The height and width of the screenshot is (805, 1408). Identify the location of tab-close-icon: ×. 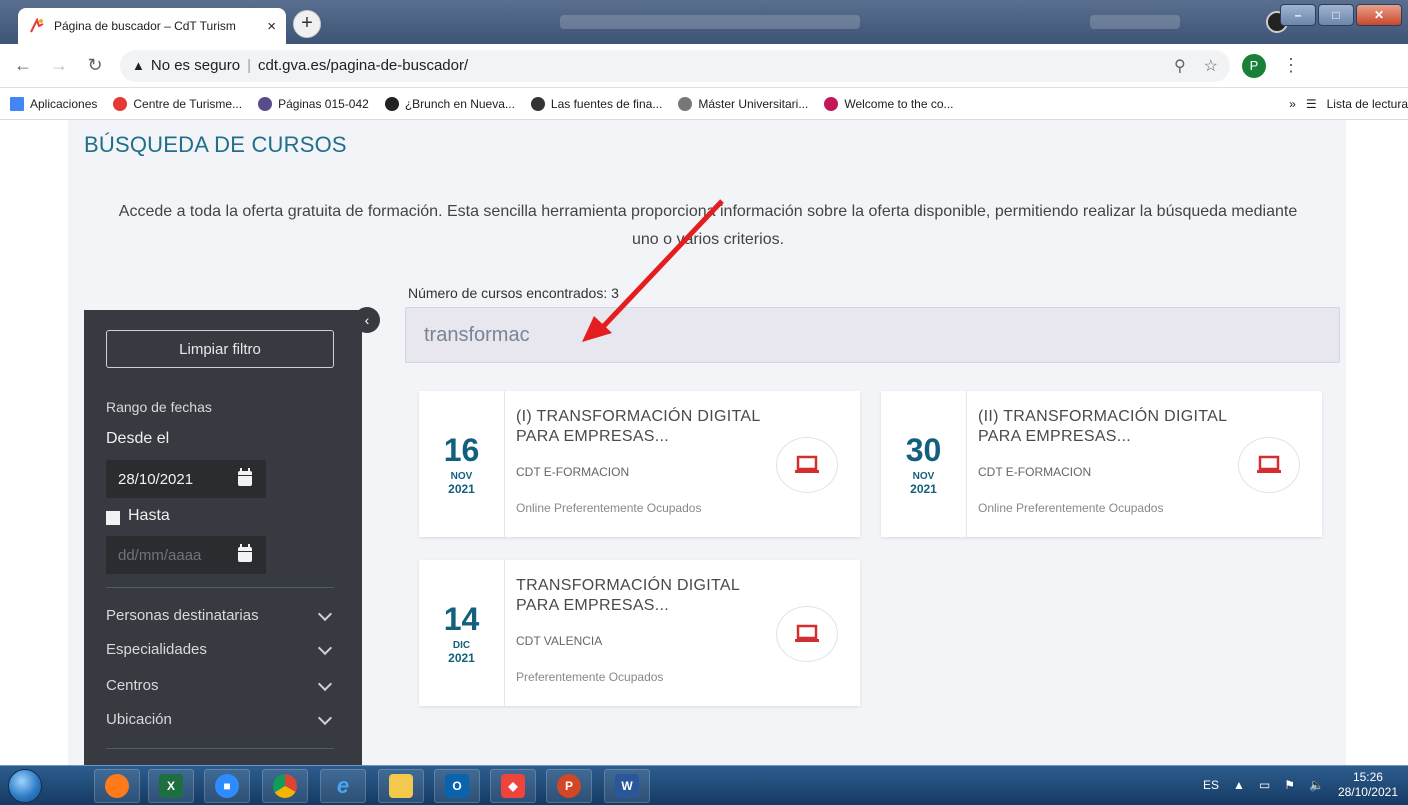
(271, 26).